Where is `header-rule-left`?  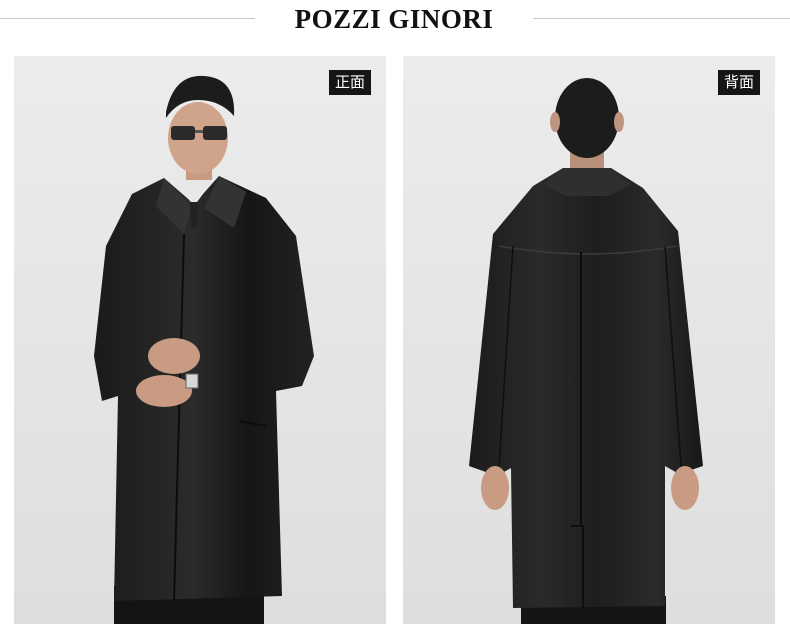
header-rule-left is located at coordinates (127, 18).